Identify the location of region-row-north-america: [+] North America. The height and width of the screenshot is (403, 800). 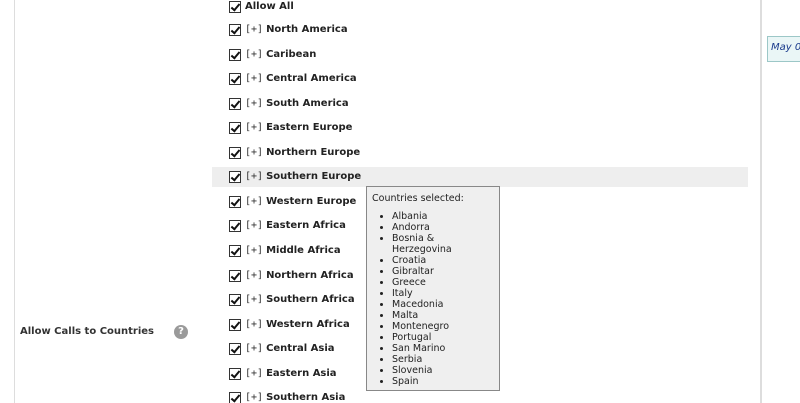
(480, 30).